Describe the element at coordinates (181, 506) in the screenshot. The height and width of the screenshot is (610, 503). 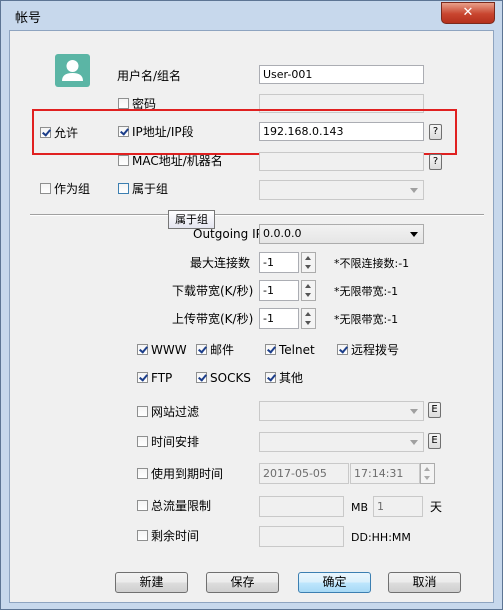
I see `quota-label: 总流量限制` at that location.